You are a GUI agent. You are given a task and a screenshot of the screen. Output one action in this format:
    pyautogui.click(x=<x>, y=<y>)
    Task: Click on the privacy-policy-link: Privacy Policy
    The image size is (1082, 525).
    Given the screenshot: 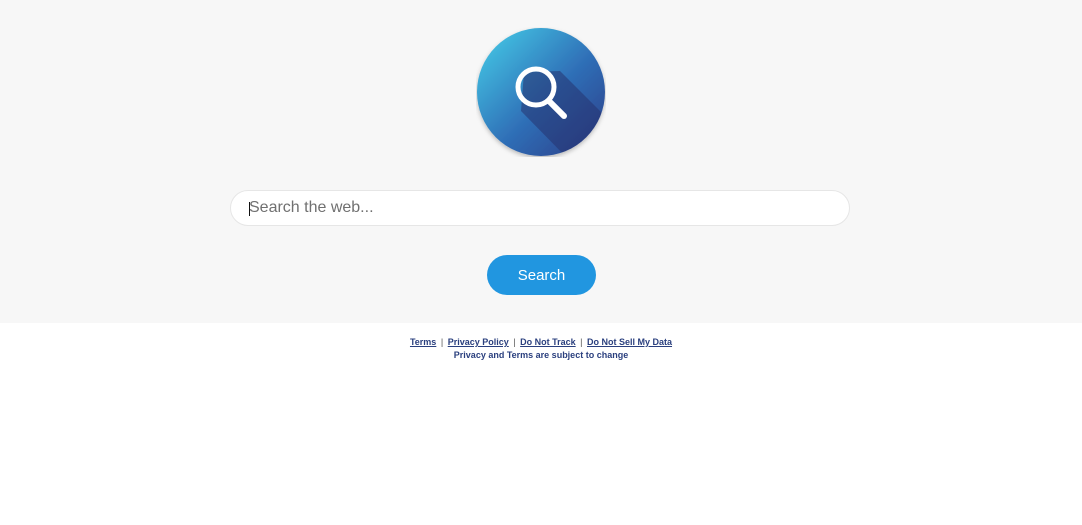 What is the action you would take?
    pyautogui.click(x=478, y=342)
    